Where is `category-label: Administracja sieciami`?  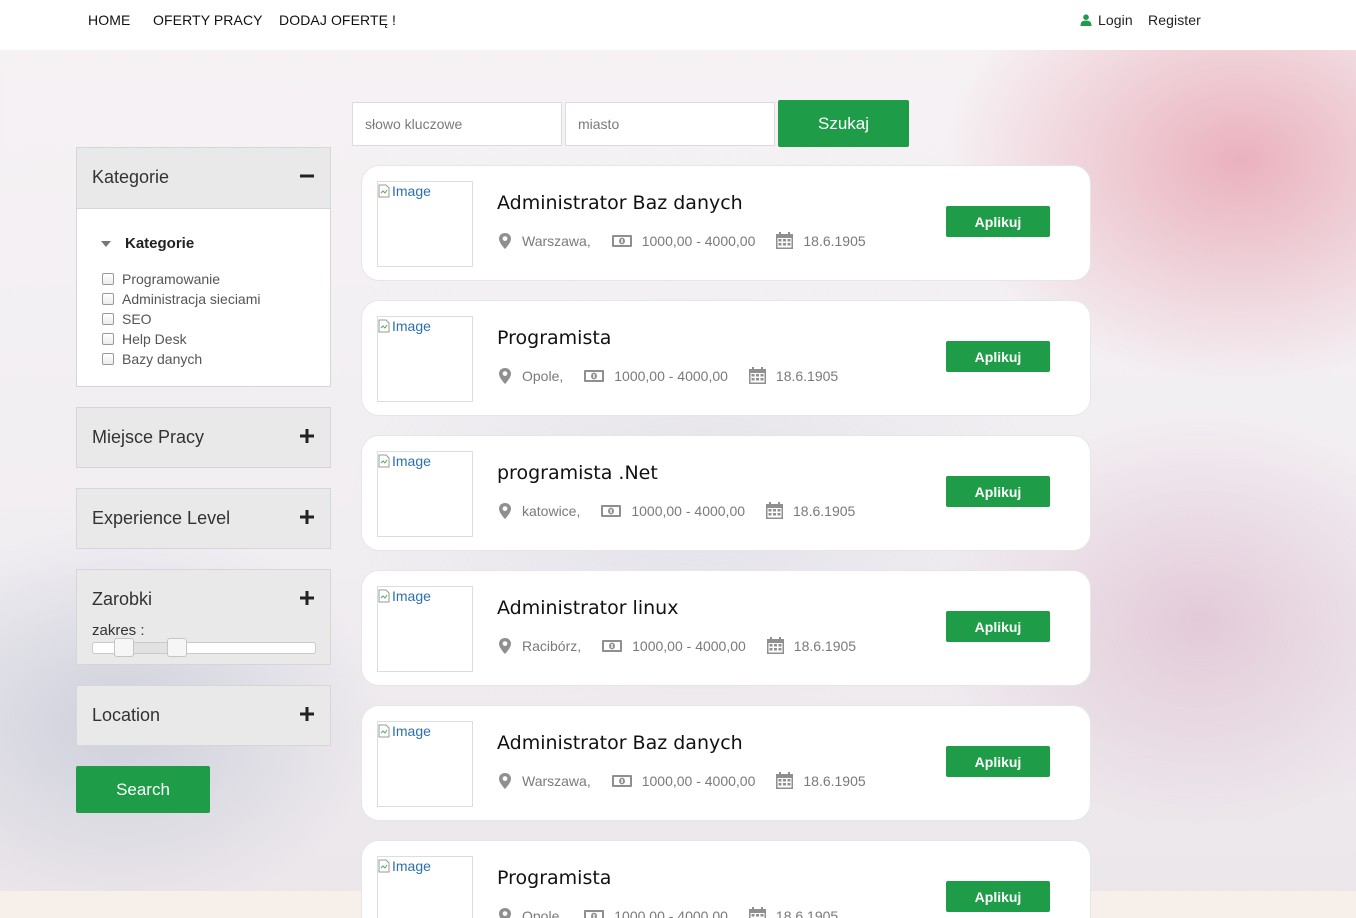
category-label: Administracja sieciami is located at coordinates (191, 299).